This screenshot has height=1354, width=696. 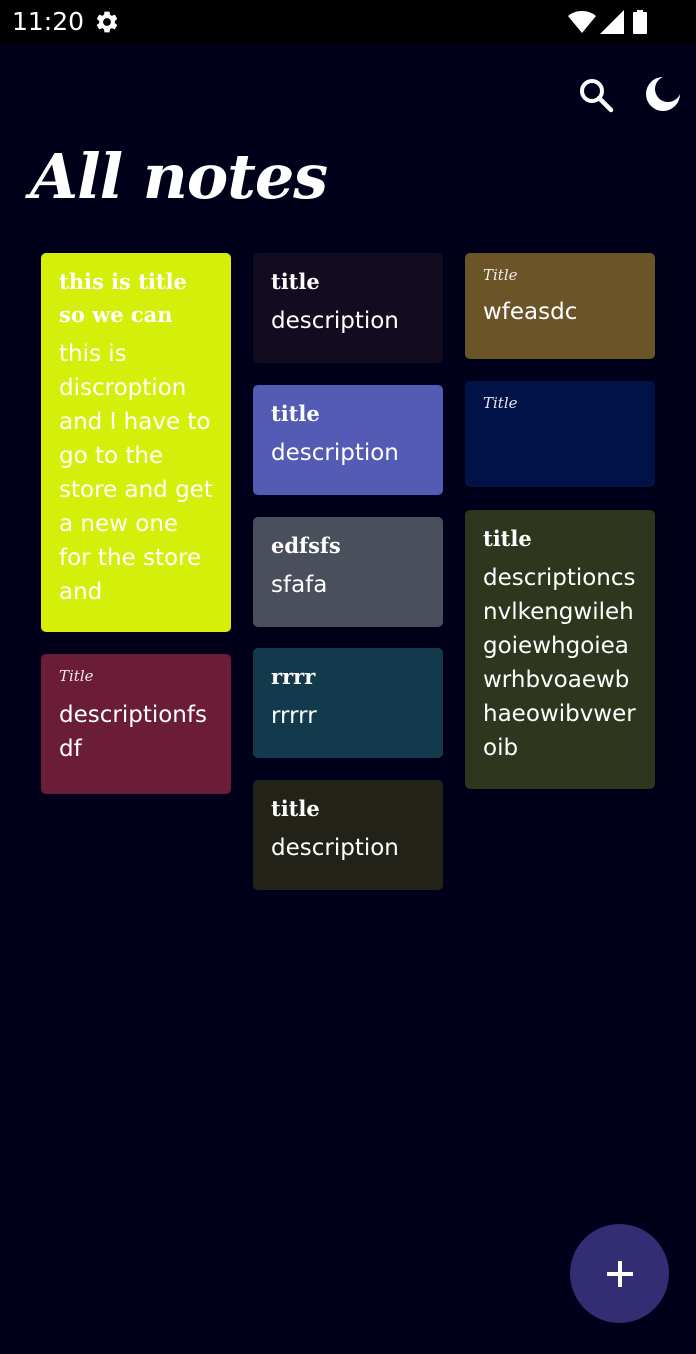 I want to click on wifi-icon, so click(x=582, y=22).